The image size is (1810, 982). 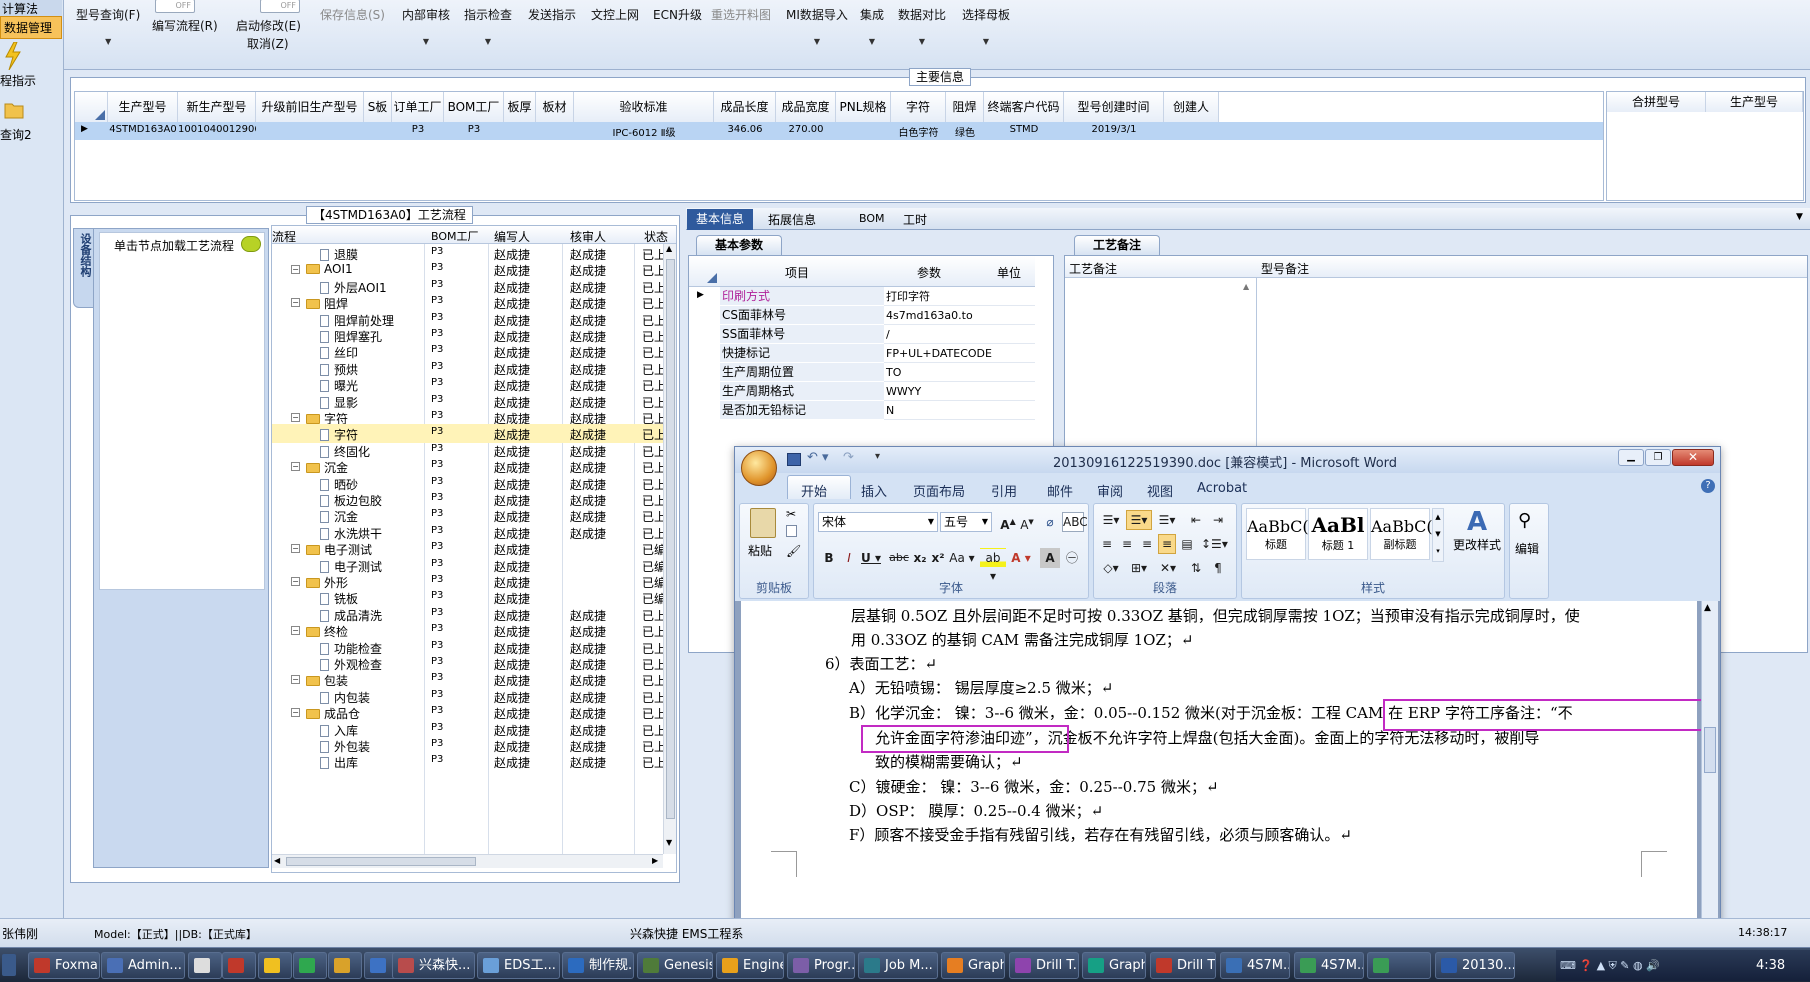 What do you see at coordinates (175, 6) in the screenshot?
I see `toggle-switch: OFF` at bounding box center [175, 6].